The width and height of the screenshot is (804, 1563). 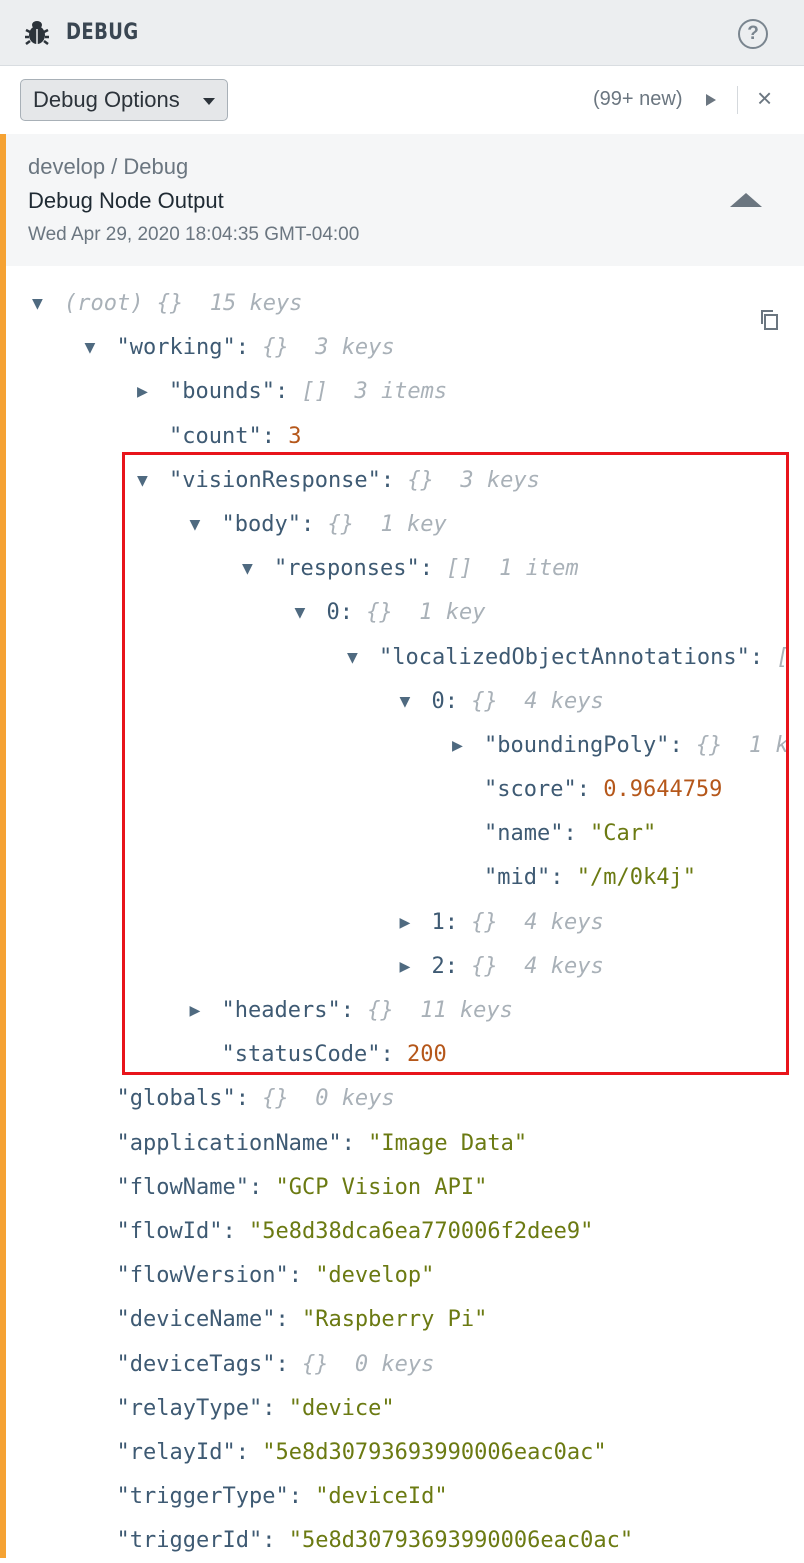 I want to click on collapse-icon, so click(x=746, y=200).